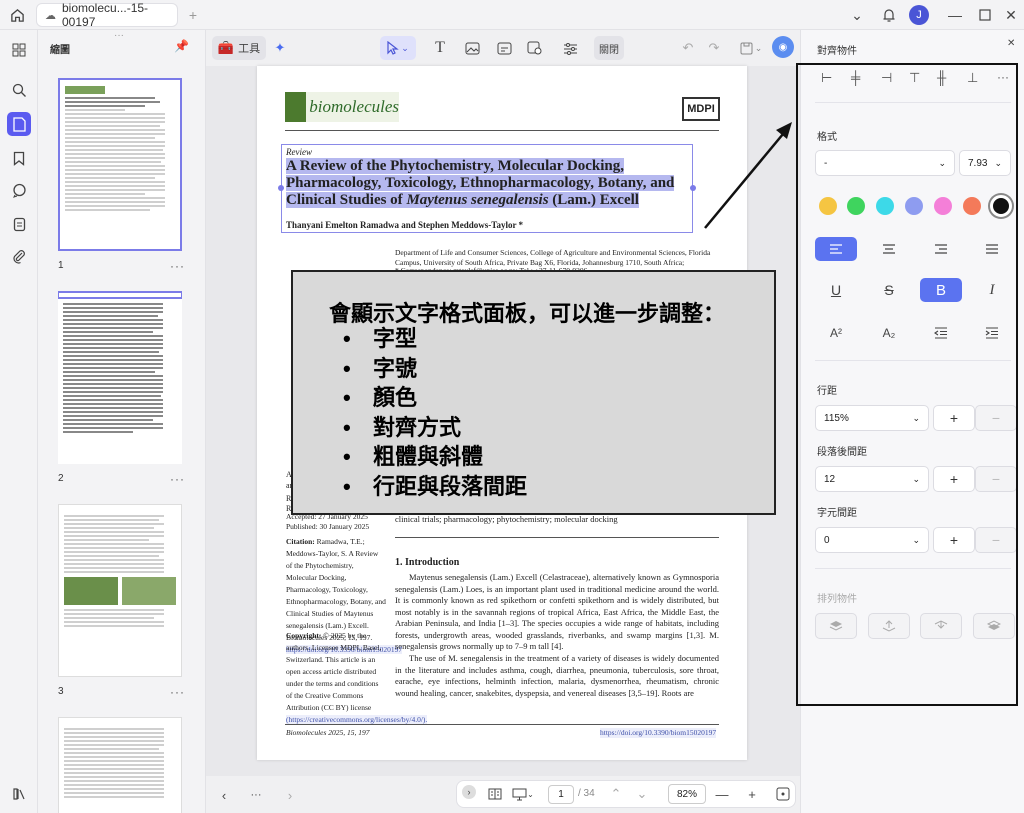 This screenshot has height=813, width=1024. What do you see at coordinates (714, 48) in the screenshot?
I see `redo-icon: ↷` at bounding box center [714, 48].